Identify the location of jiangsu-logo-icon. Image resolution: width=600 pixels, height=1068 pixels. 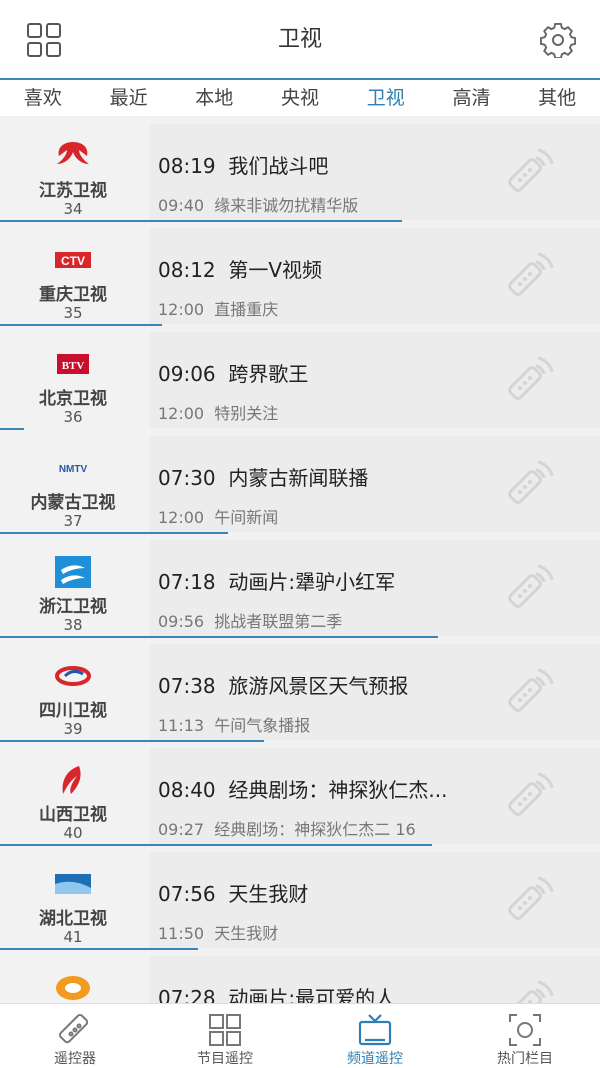
(73, 156).